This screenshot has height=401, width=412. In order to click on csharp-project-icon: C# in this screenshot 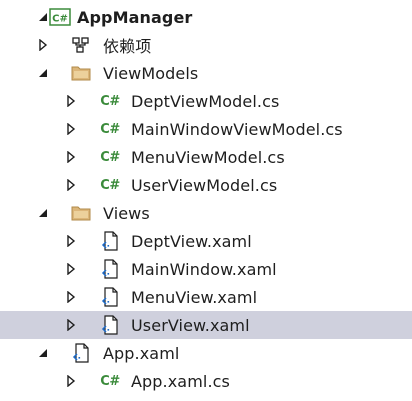, I will do `click(60, 17)`.